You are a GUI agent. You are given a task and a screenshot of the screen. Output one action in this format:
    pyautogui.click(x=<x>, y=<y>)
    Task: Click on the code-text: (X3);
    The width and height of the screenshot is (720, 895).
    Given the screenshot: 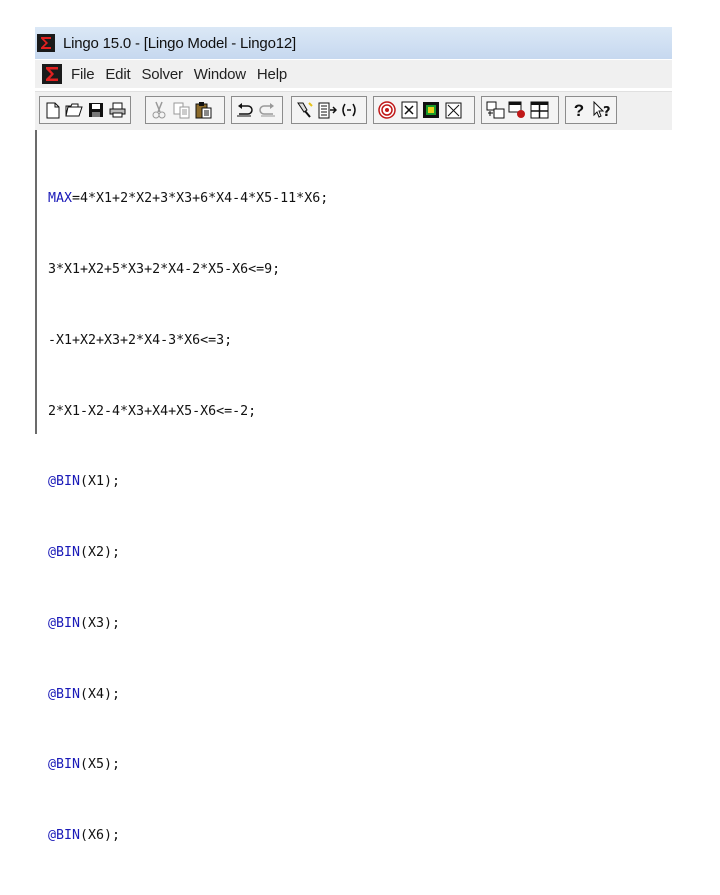 What is the action you would take?
    pyautogui.click(x=100, y=623)
    